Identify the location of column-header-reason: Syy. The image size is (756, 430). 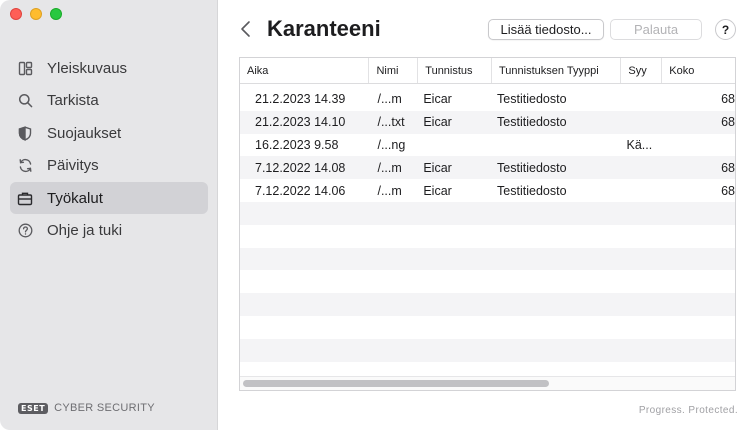
(642, 70).